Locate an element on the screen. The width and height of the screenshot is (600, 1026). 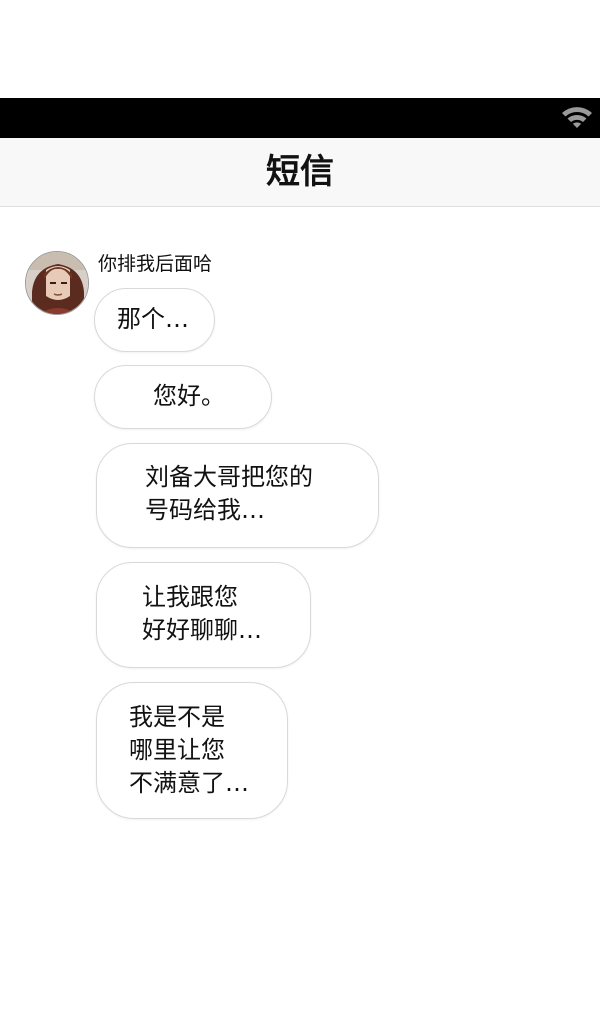
sender-name: 你排我后面哈 is located at coordinates (155, 264).